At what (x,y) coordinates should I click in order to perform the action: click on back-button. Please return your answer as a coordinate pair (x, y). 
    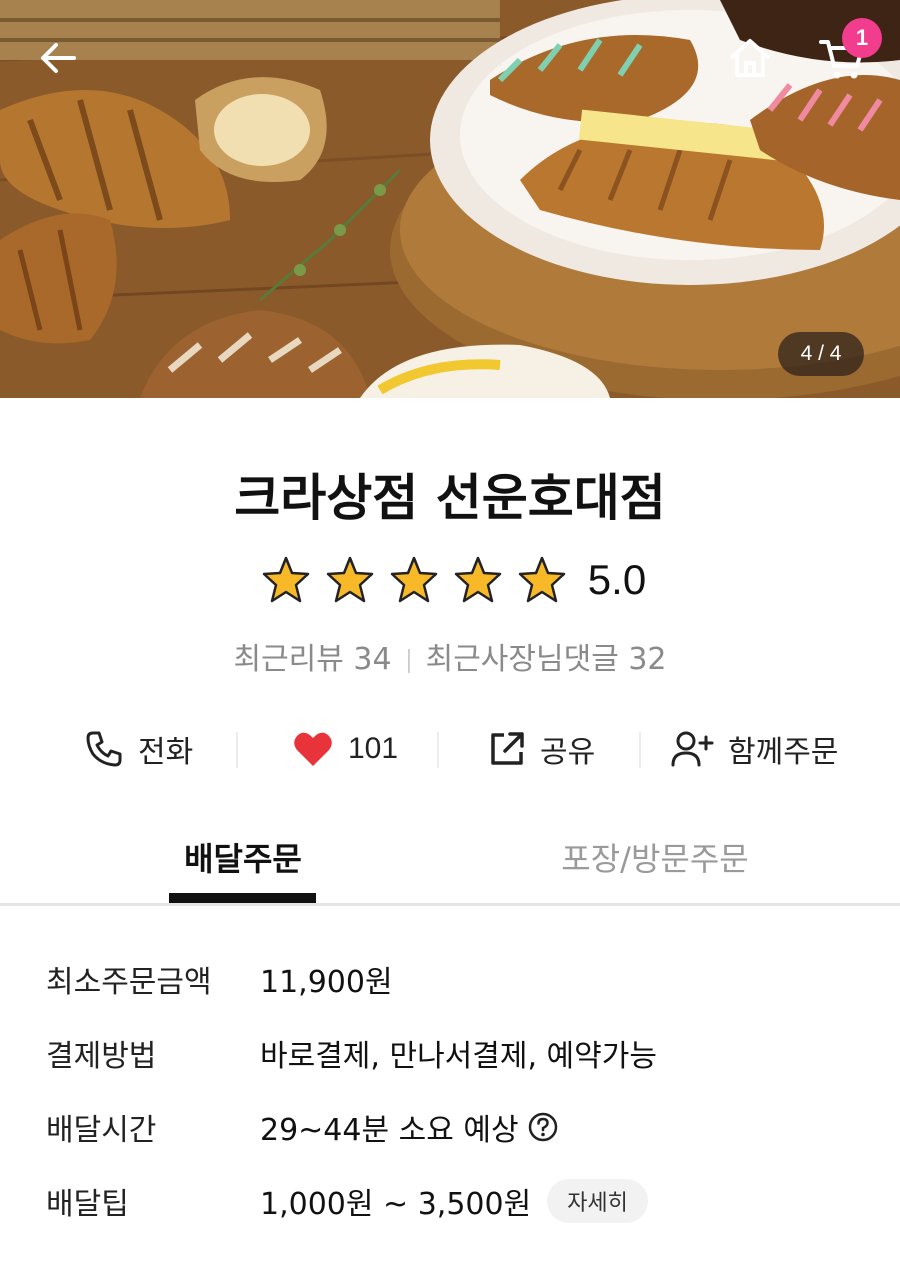
    Looking at the image, I should click on (58, 58).